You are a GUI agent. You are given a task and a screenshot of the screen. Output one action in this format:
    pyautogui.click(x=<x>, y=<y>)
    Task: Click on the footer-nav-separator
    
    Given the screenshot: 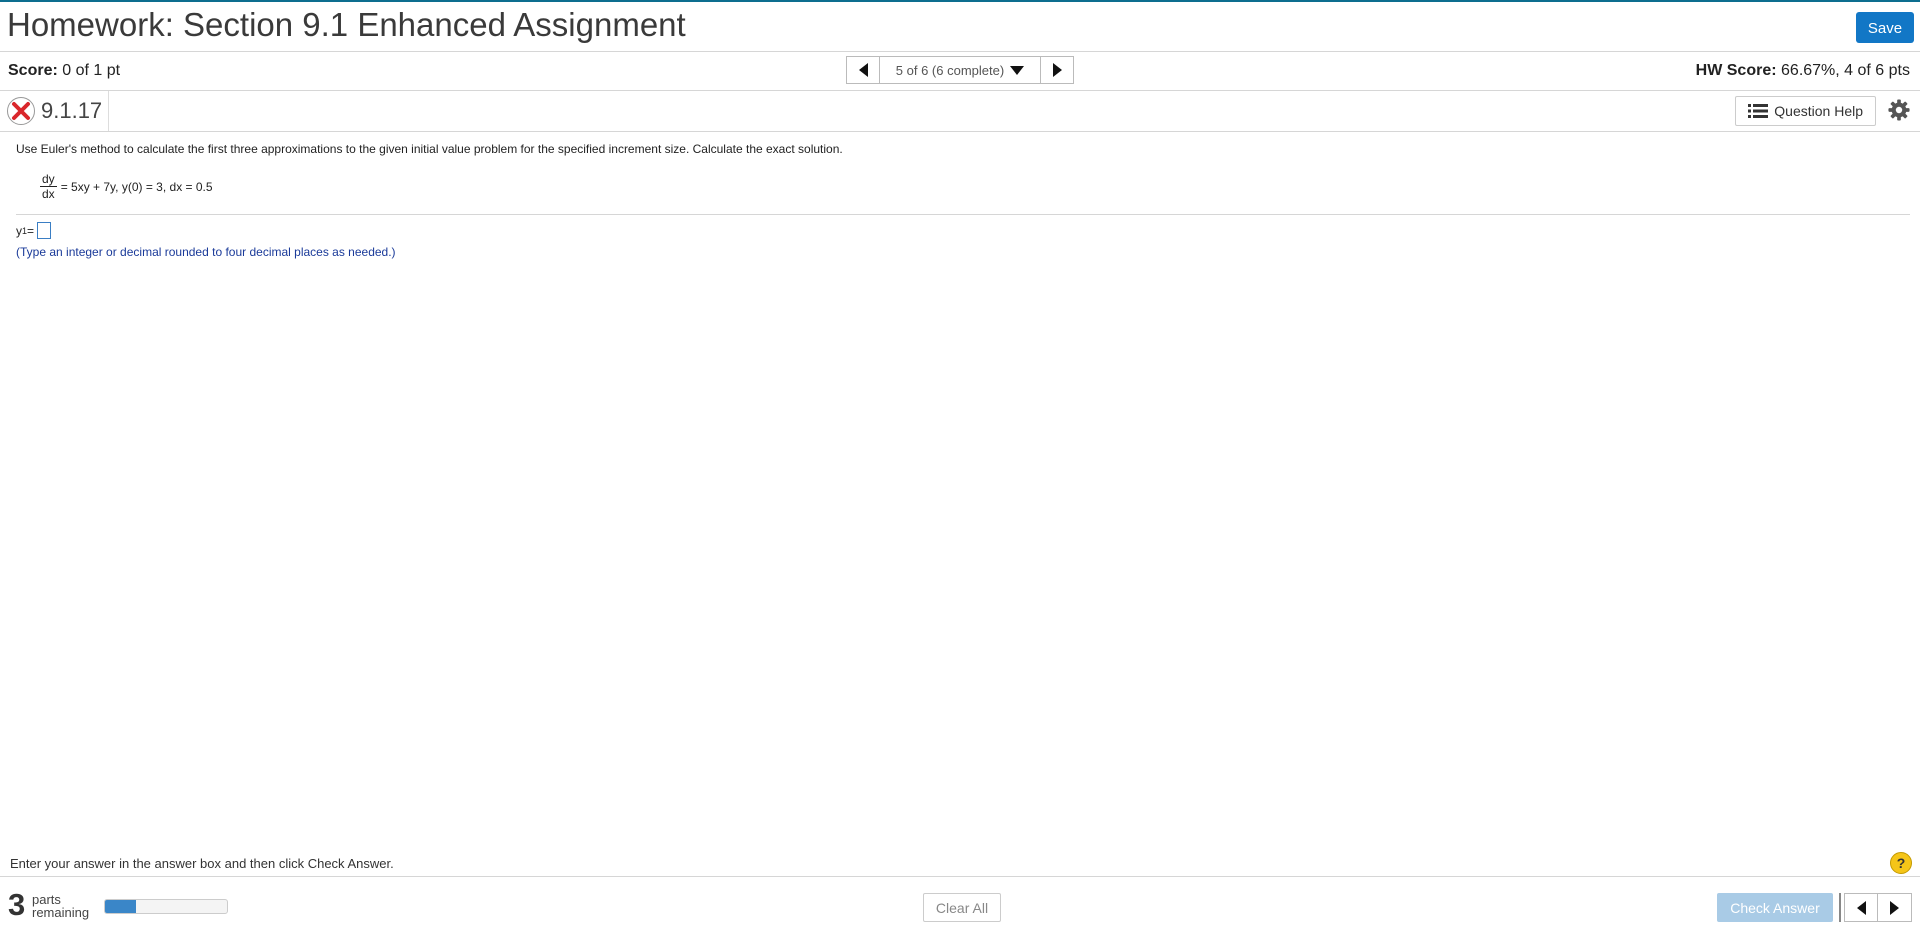 What is the action you would take?
    pyautogui.click(x=1840, y=907)
    